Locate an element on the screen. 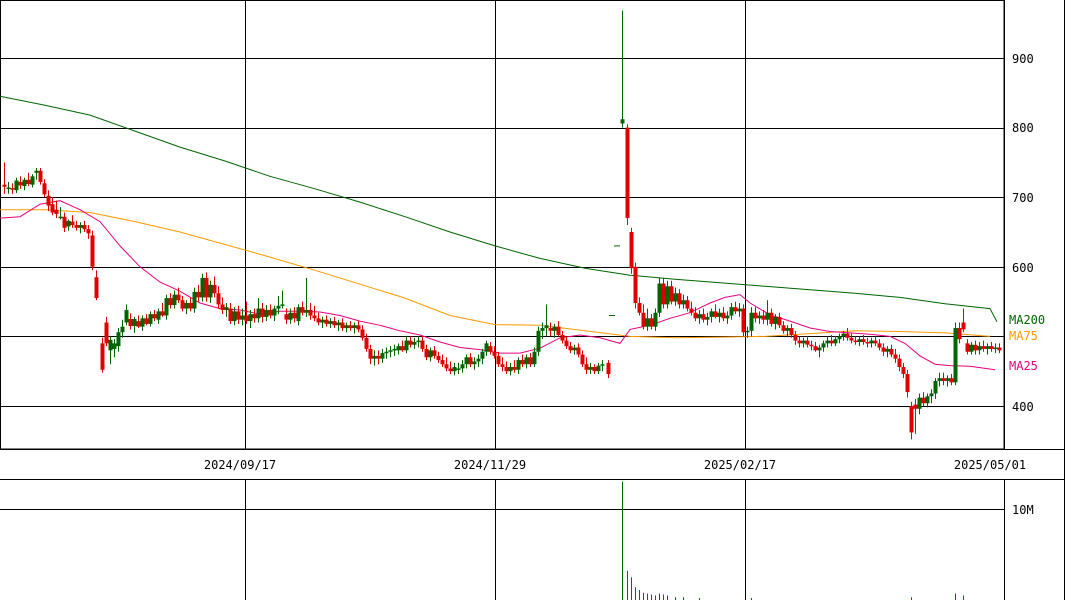 This screenshot has height=600, width=1065. y-tick-900: 900 is located at coordinates (1023, 59).